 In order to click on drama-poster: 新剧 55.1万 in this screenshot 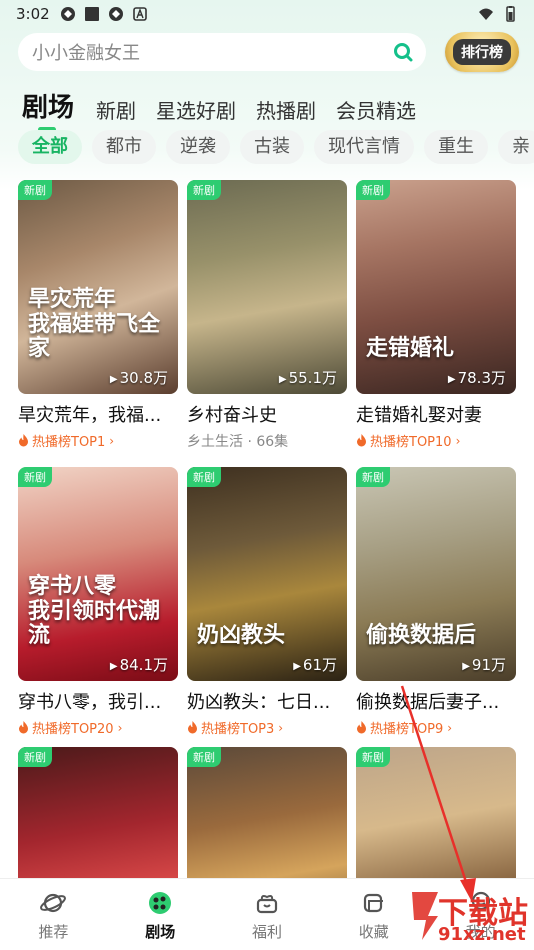, I will do `click(267, 287)`.